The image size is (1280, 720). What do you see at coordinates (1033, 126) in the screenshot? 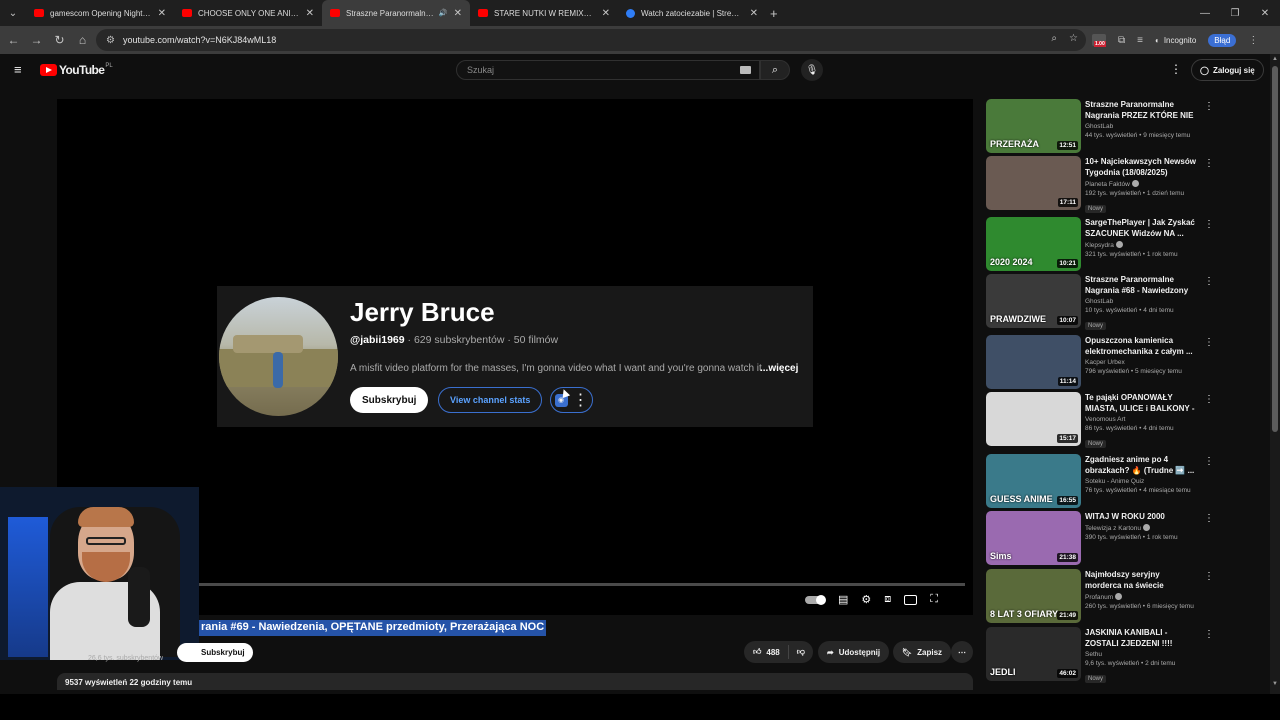
I see `video-thumbnail: PRZERAŻA 12:51` at bounding box center [1033, 126].